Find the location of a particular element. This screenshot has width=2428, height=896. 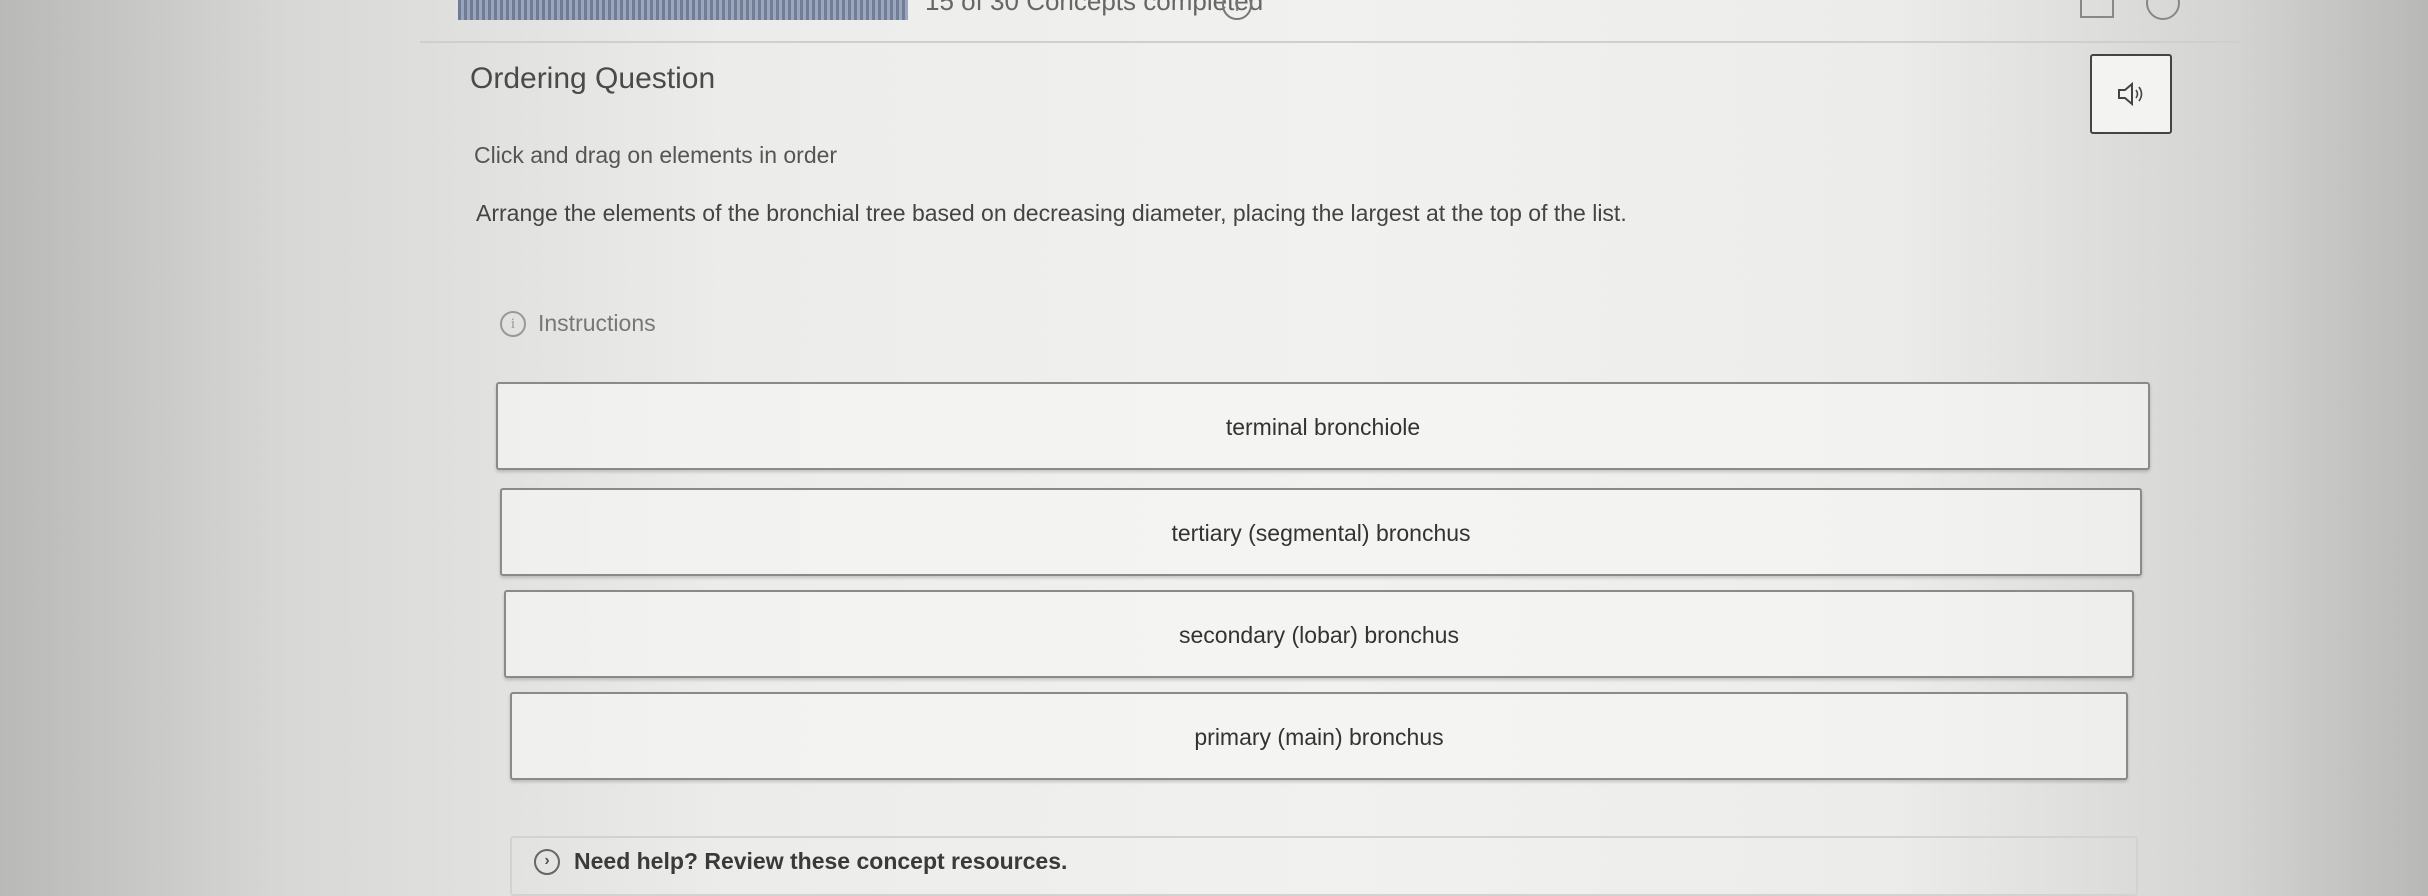

order-item-label: terminal bronchiole is located at coordinates (1323, 427).